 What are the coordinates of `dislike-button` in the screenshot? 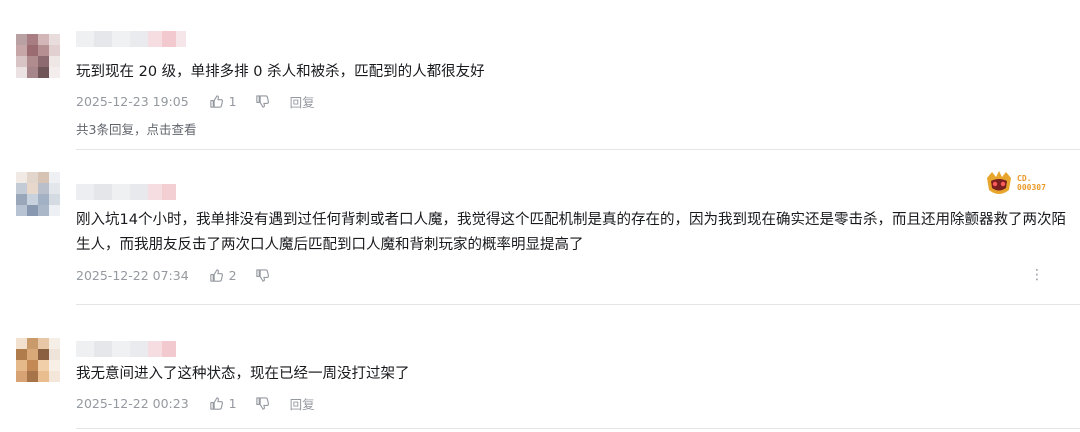 It's located at (262, 403).